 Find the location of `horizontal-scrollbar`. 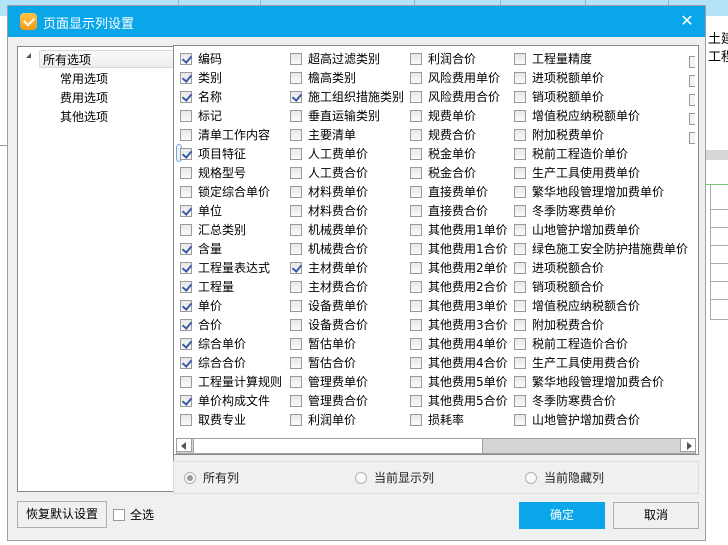

horizontal-scrollbar is located at coordinates (436, 446).